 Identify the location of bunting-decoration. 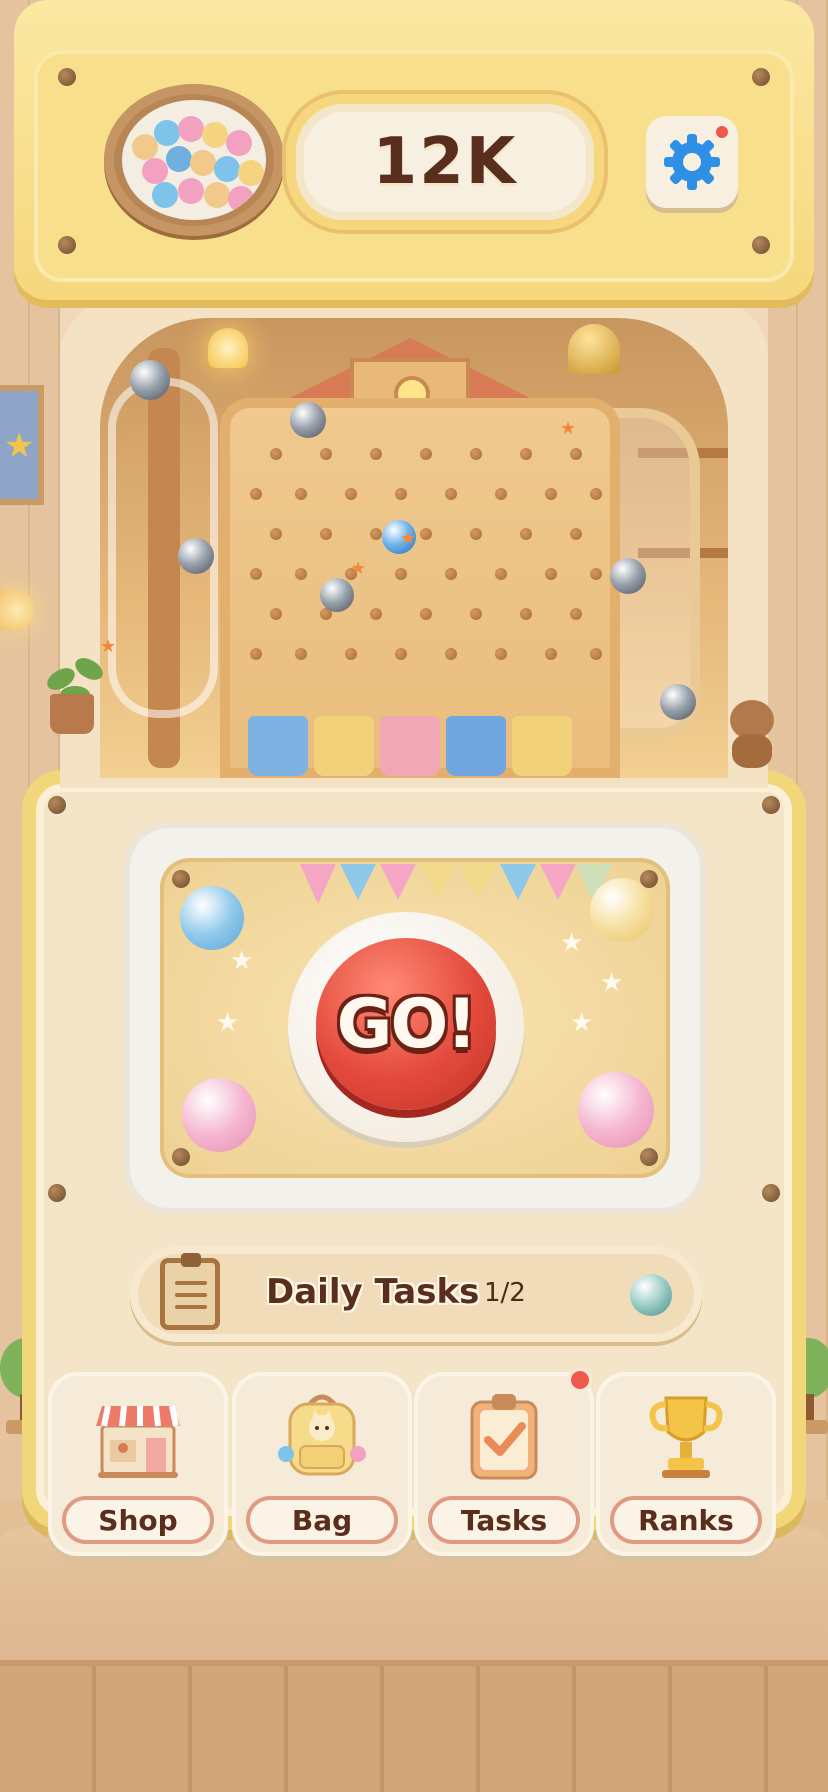
(456, 880).